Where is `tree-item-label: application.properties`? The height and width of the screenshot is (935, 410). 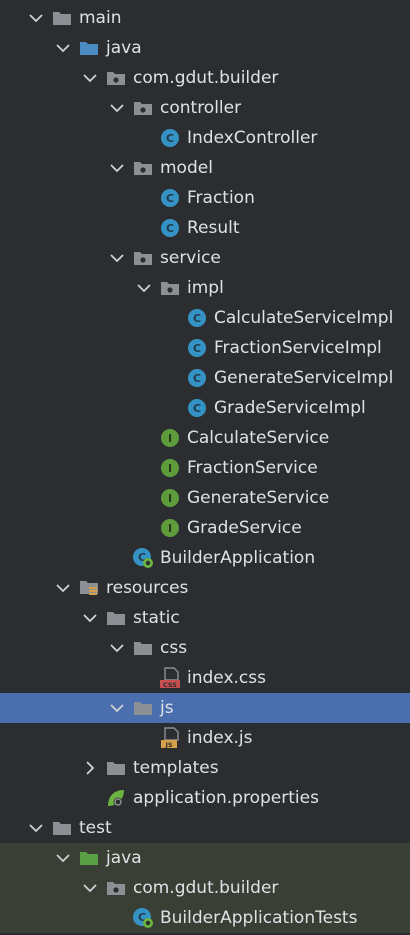 tree-item-label: application.properties is located at coordinates (226, 798).